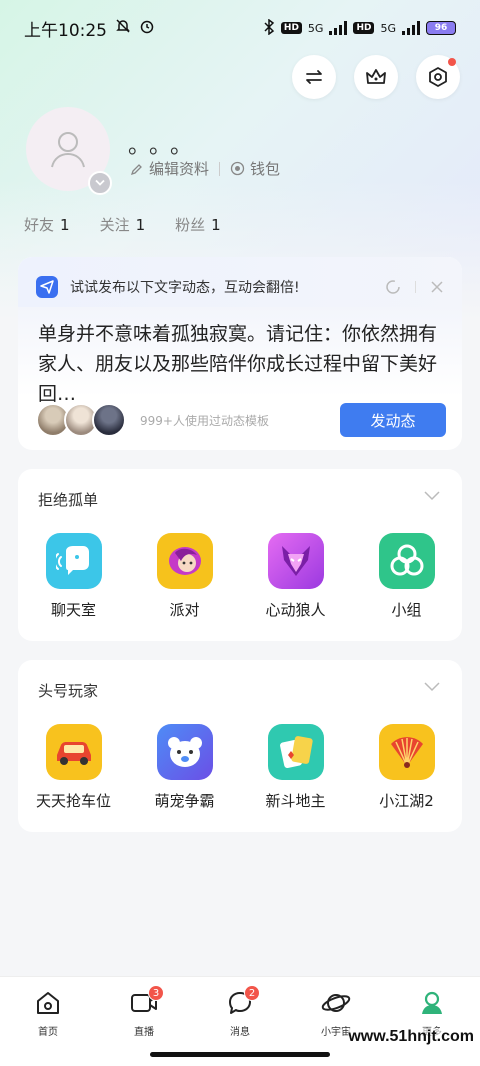 This screenshot has height=1066, width=480. I want to click on vip-button, so click(376, 77).